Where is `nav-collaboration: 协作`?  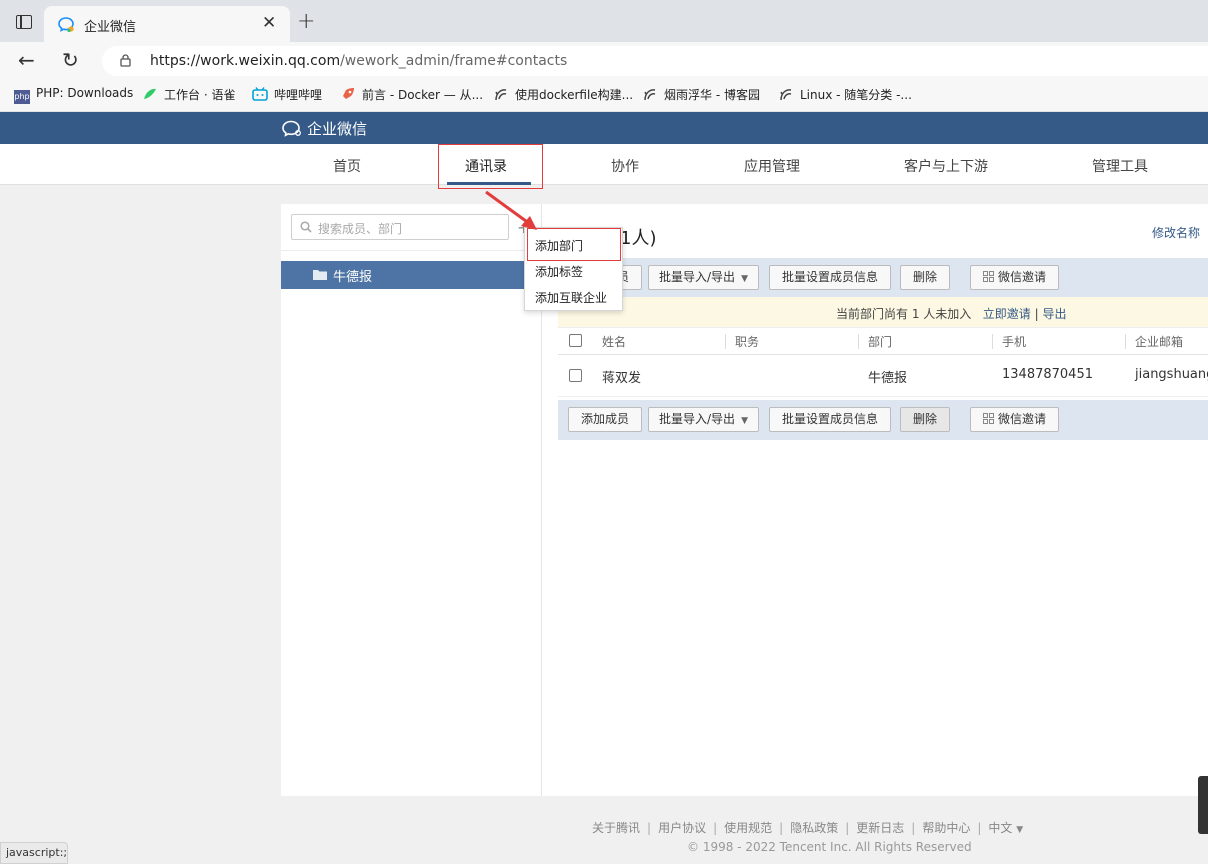
nav-collaboration: 协作 is located at coordinates (625, 166).